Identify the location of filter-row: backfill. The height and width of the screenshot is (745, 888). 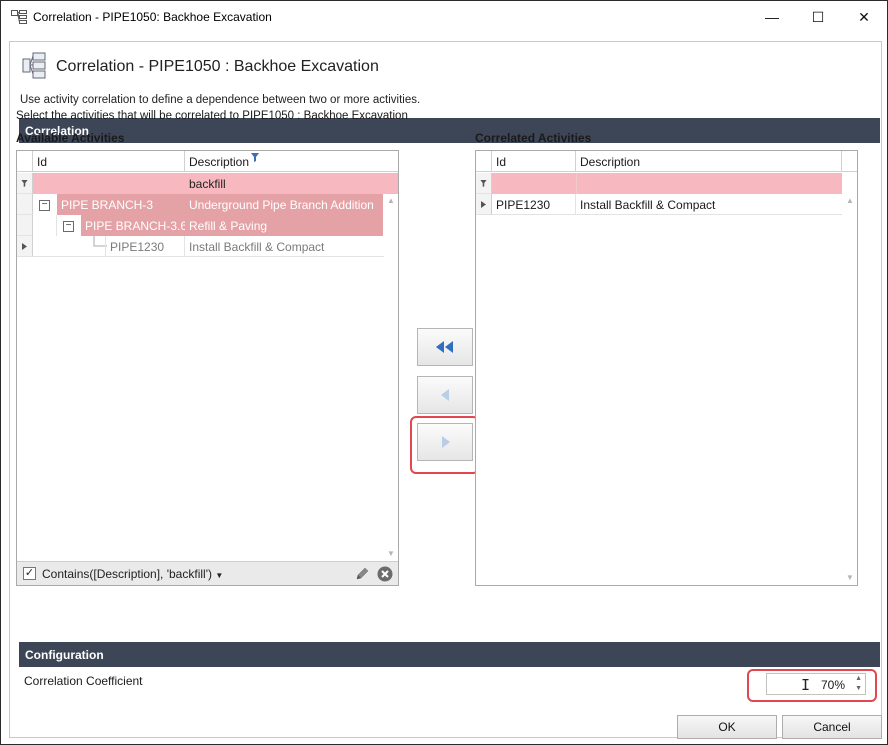
(207, 183).